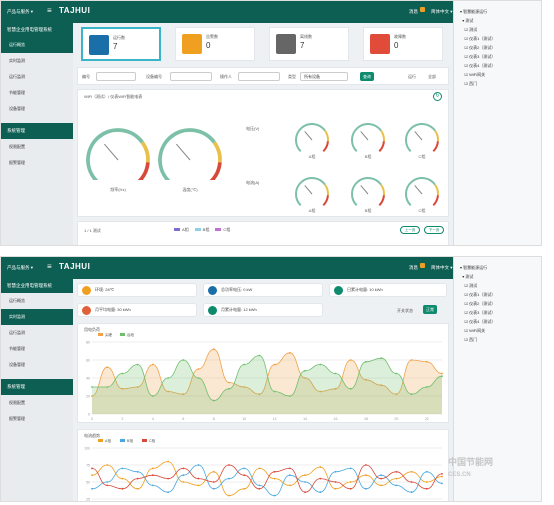 This screenshot has width=554, height=505. What do you see at coordinates (367, 76) in the screenshot?
I see `query-button: 查询` at bounding box center [367, 76].